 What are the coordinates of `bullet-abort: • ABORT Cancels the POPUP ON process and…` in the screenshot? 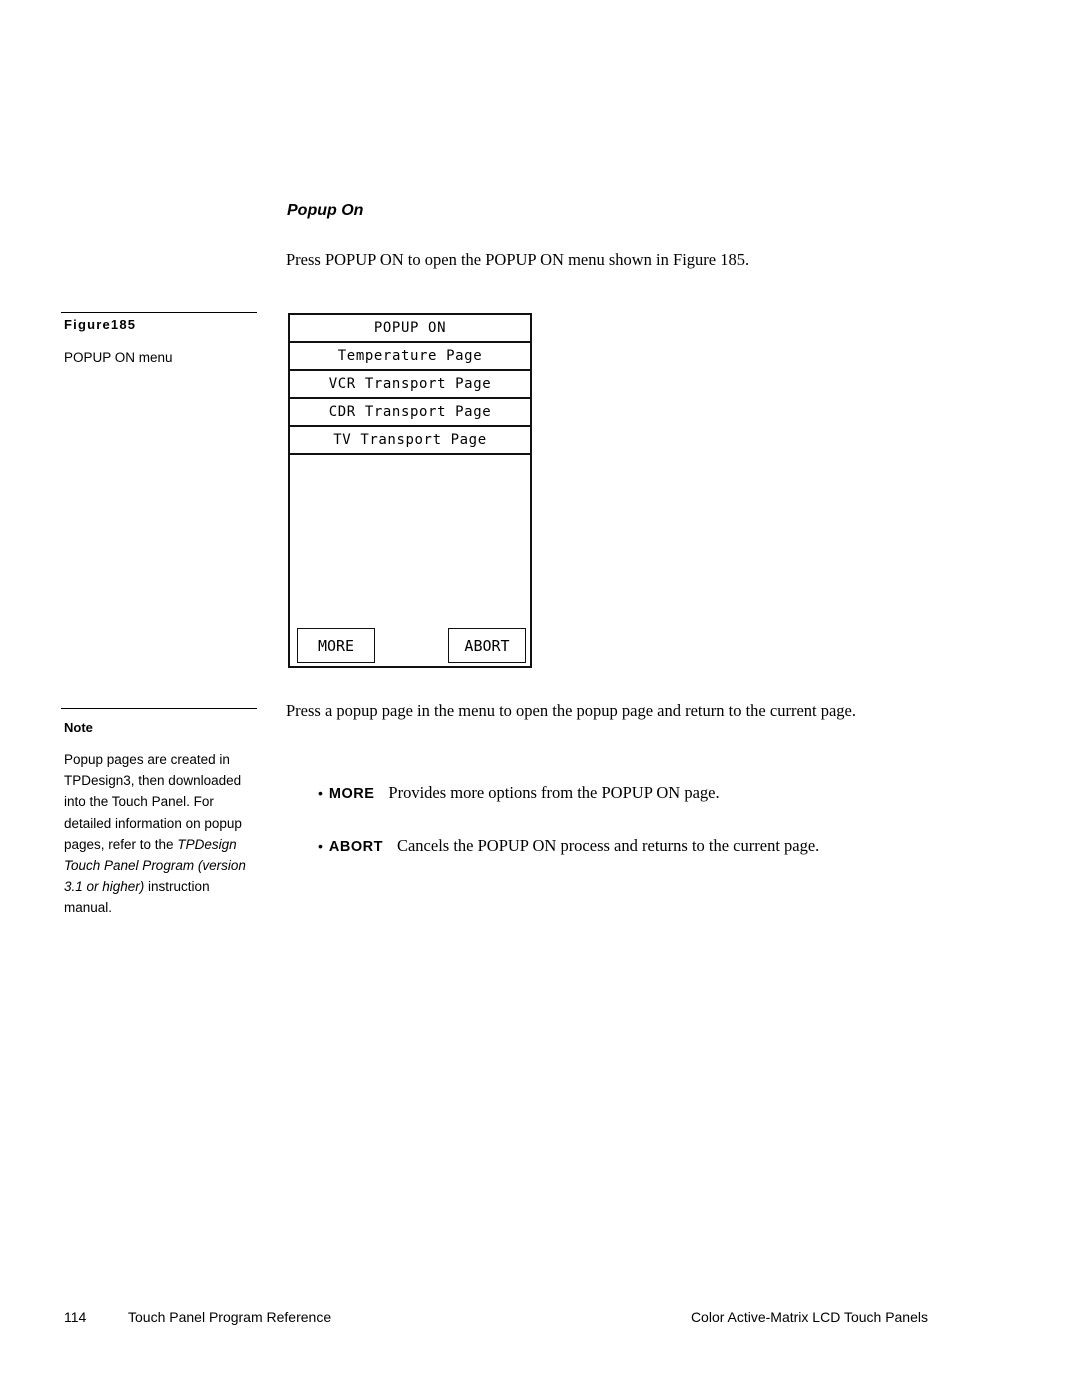 It's located at (568, 846).